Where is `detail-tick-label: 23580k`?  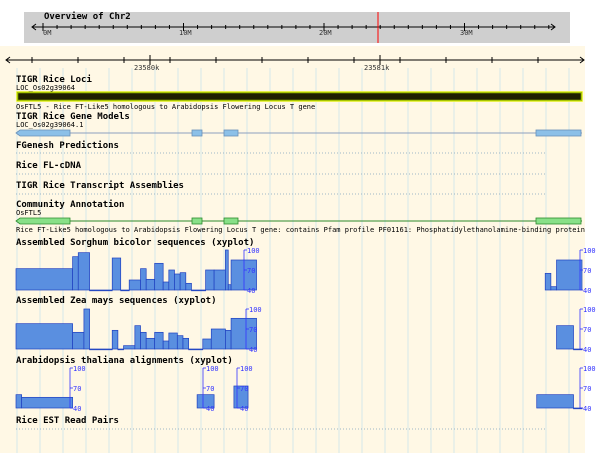
detail-tick-label: 23580k is located at coordinates (147, 68).